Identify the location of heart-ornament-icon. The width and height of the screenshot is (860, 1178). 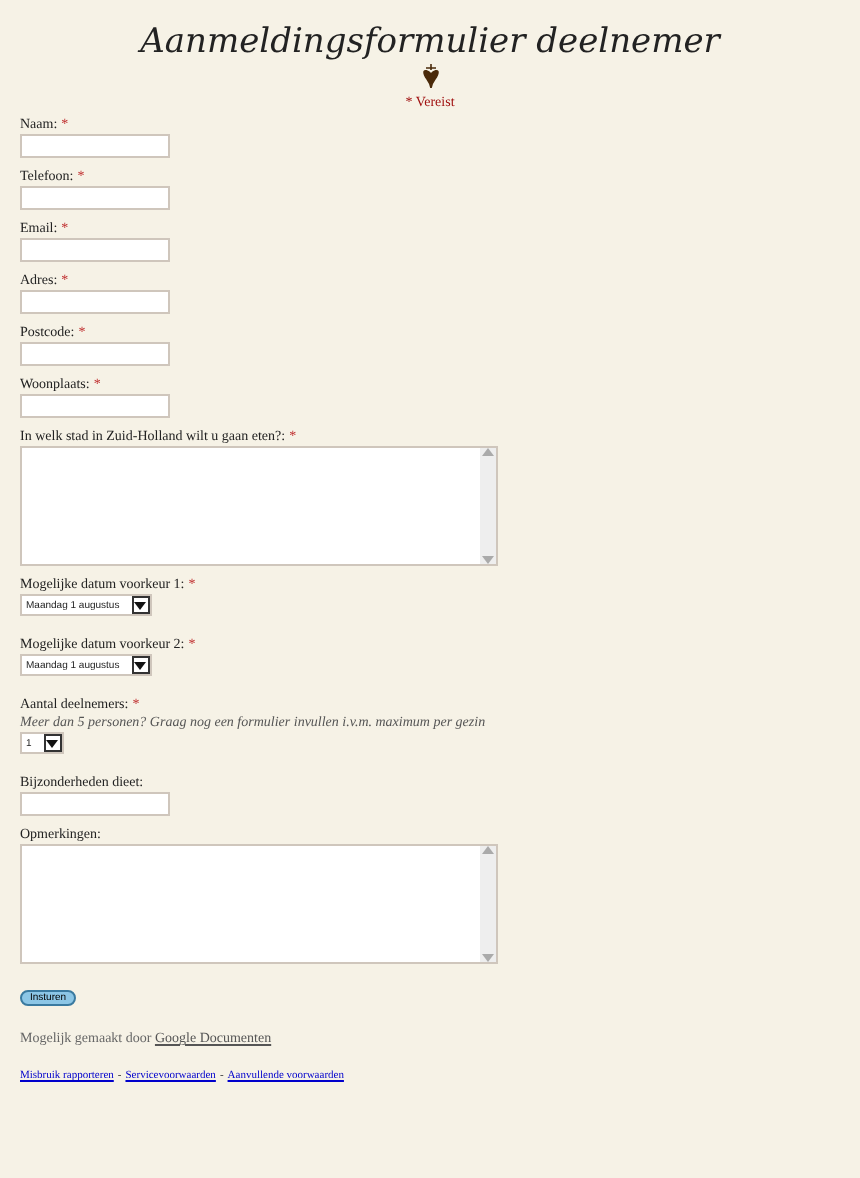
(430, 76).